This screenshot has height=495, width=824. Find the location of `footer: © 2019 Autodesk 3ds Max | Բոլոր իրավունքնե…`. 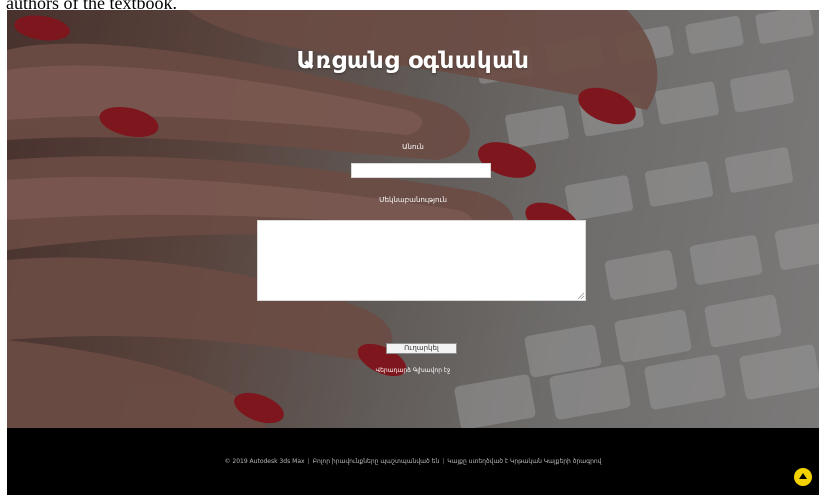

footer: © 2019 Autodesk 3ds Max | Բոլոր իրավունքնե… is located at coordinates (413, 461).